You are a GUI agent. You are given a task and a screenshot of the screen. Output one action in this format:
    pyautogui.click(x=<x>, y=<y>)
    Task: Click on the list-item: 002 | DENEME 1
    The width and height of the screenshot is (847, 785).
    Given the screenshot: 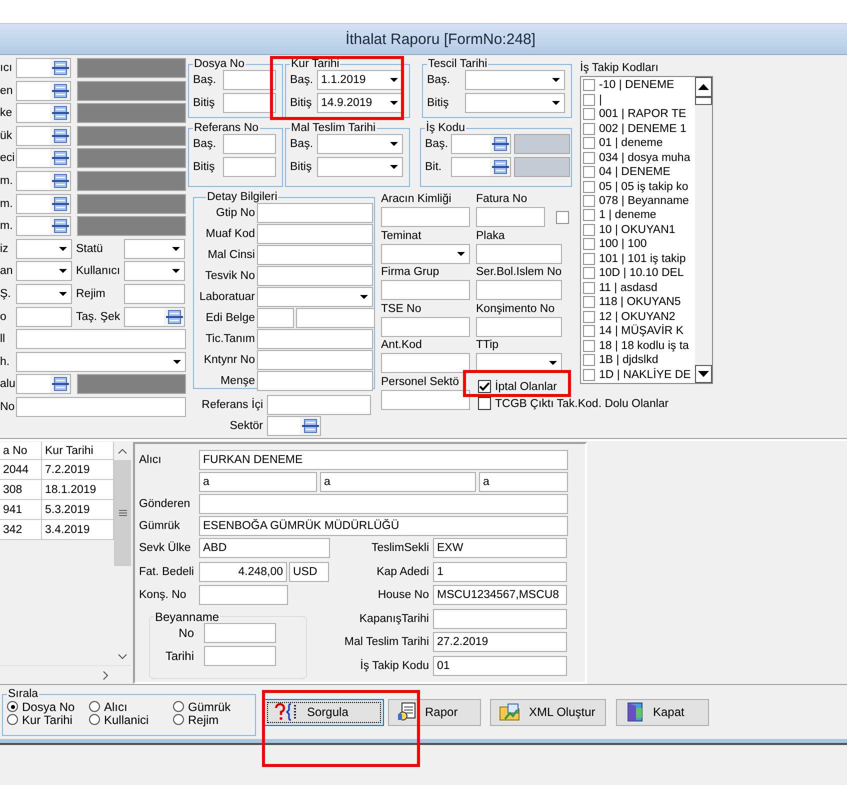 What is the action you would take?
    pyautogui.click(x=638, y=128)
    